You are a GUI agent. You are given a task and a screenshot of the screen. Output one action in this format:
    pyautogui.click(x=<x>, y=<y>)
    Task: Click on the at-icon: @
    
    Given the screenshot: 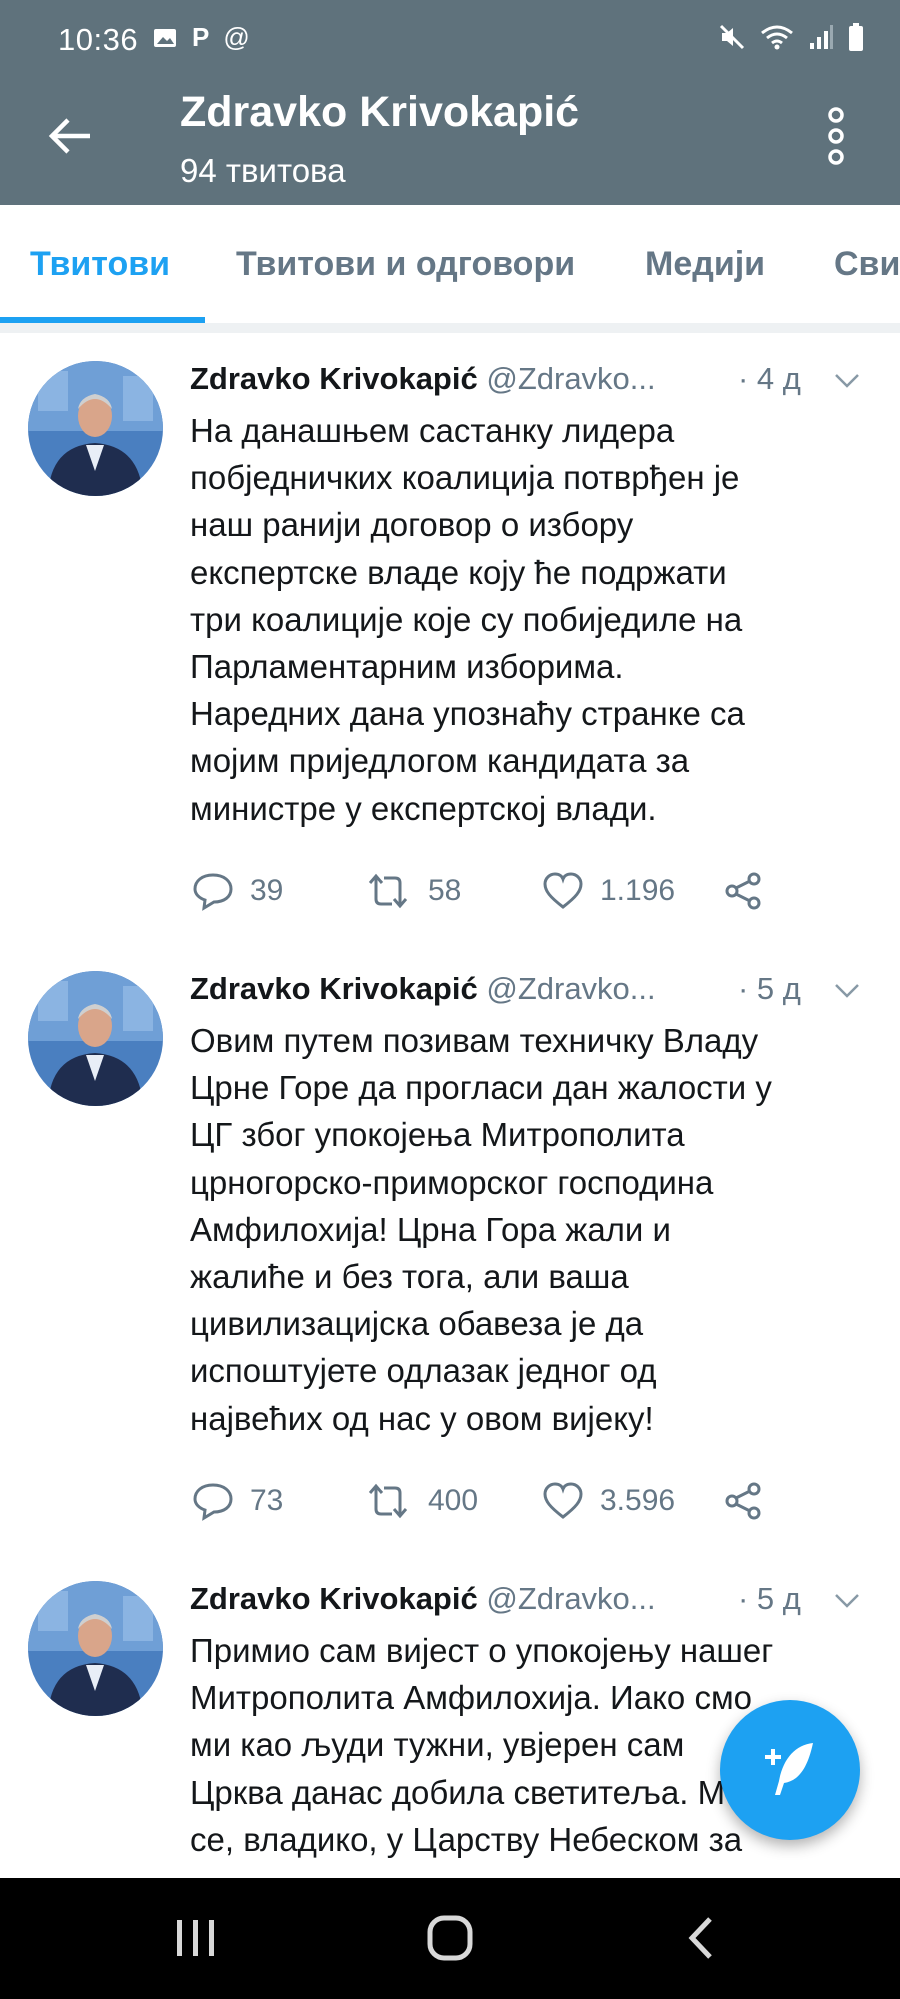 What is the action you would take?
    pyautogui.click(x=236, y=37)
    